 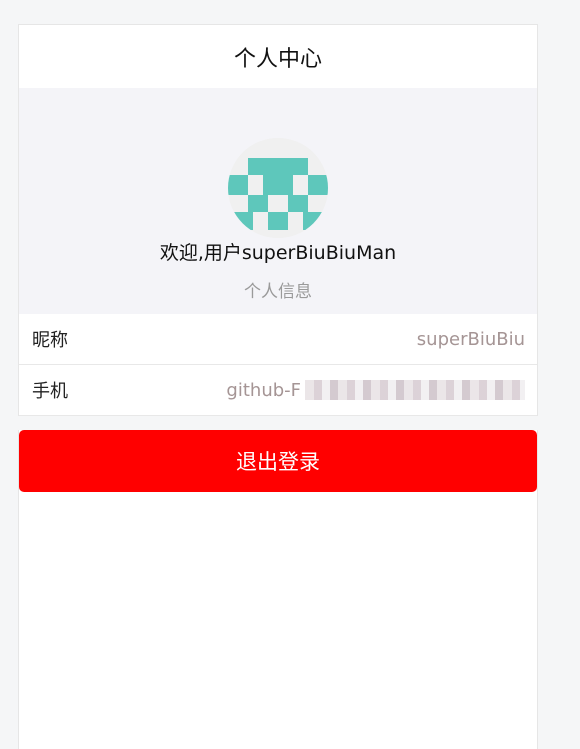 I want to click on nickname-row: 昵称 superBiuBiu, so click(x=278, y=339).